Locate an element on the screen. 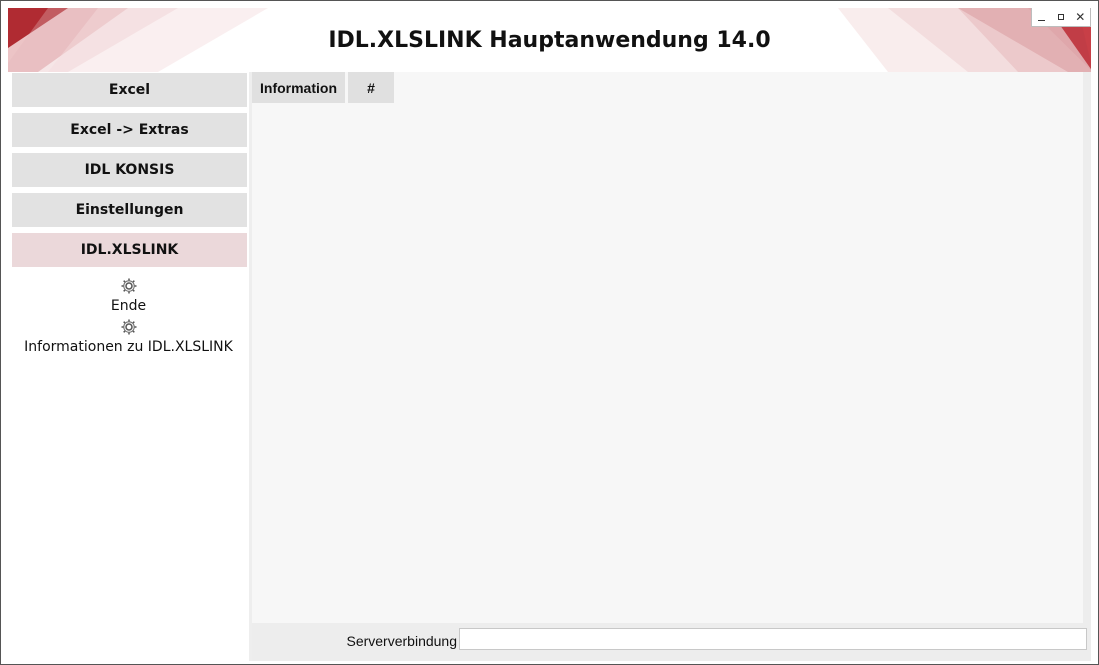 Image resolution: width=1099 pixels, height=665 pixels. tab-hash: # is located at coordinates (371, 87).